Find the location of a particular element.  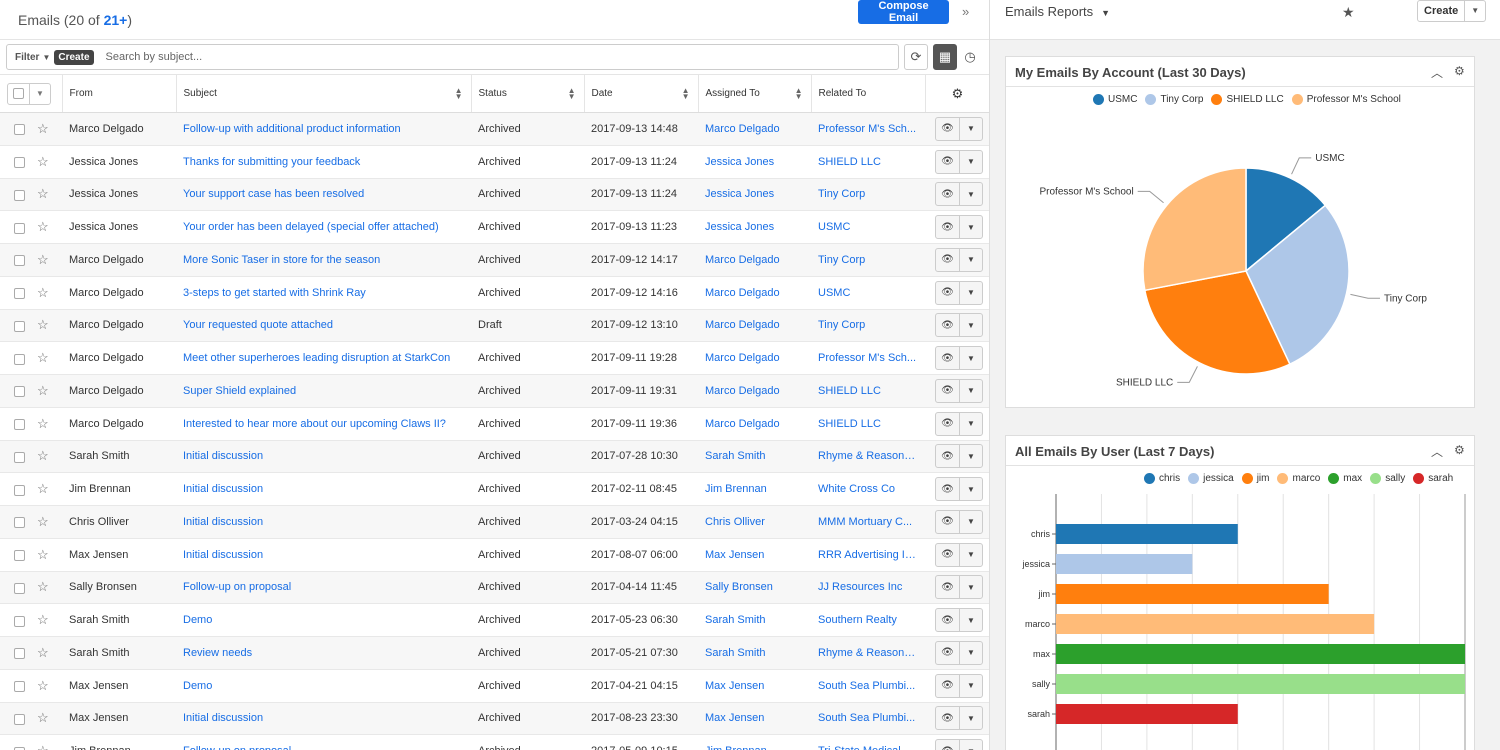

list-view-icon: ▦ is located at coordinates (945, 57).